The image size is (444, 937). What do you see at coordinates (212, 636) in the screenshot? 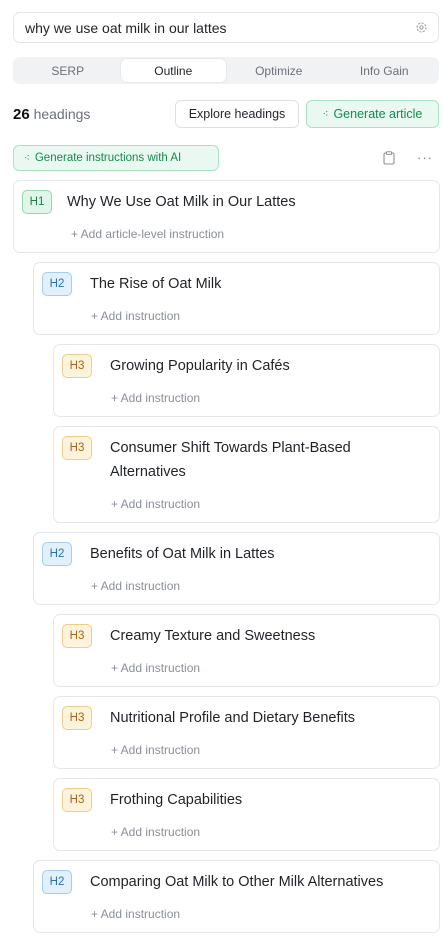
I see `heading-title: Creamy Texture and Sweetness` at bounding box center [212, 636].